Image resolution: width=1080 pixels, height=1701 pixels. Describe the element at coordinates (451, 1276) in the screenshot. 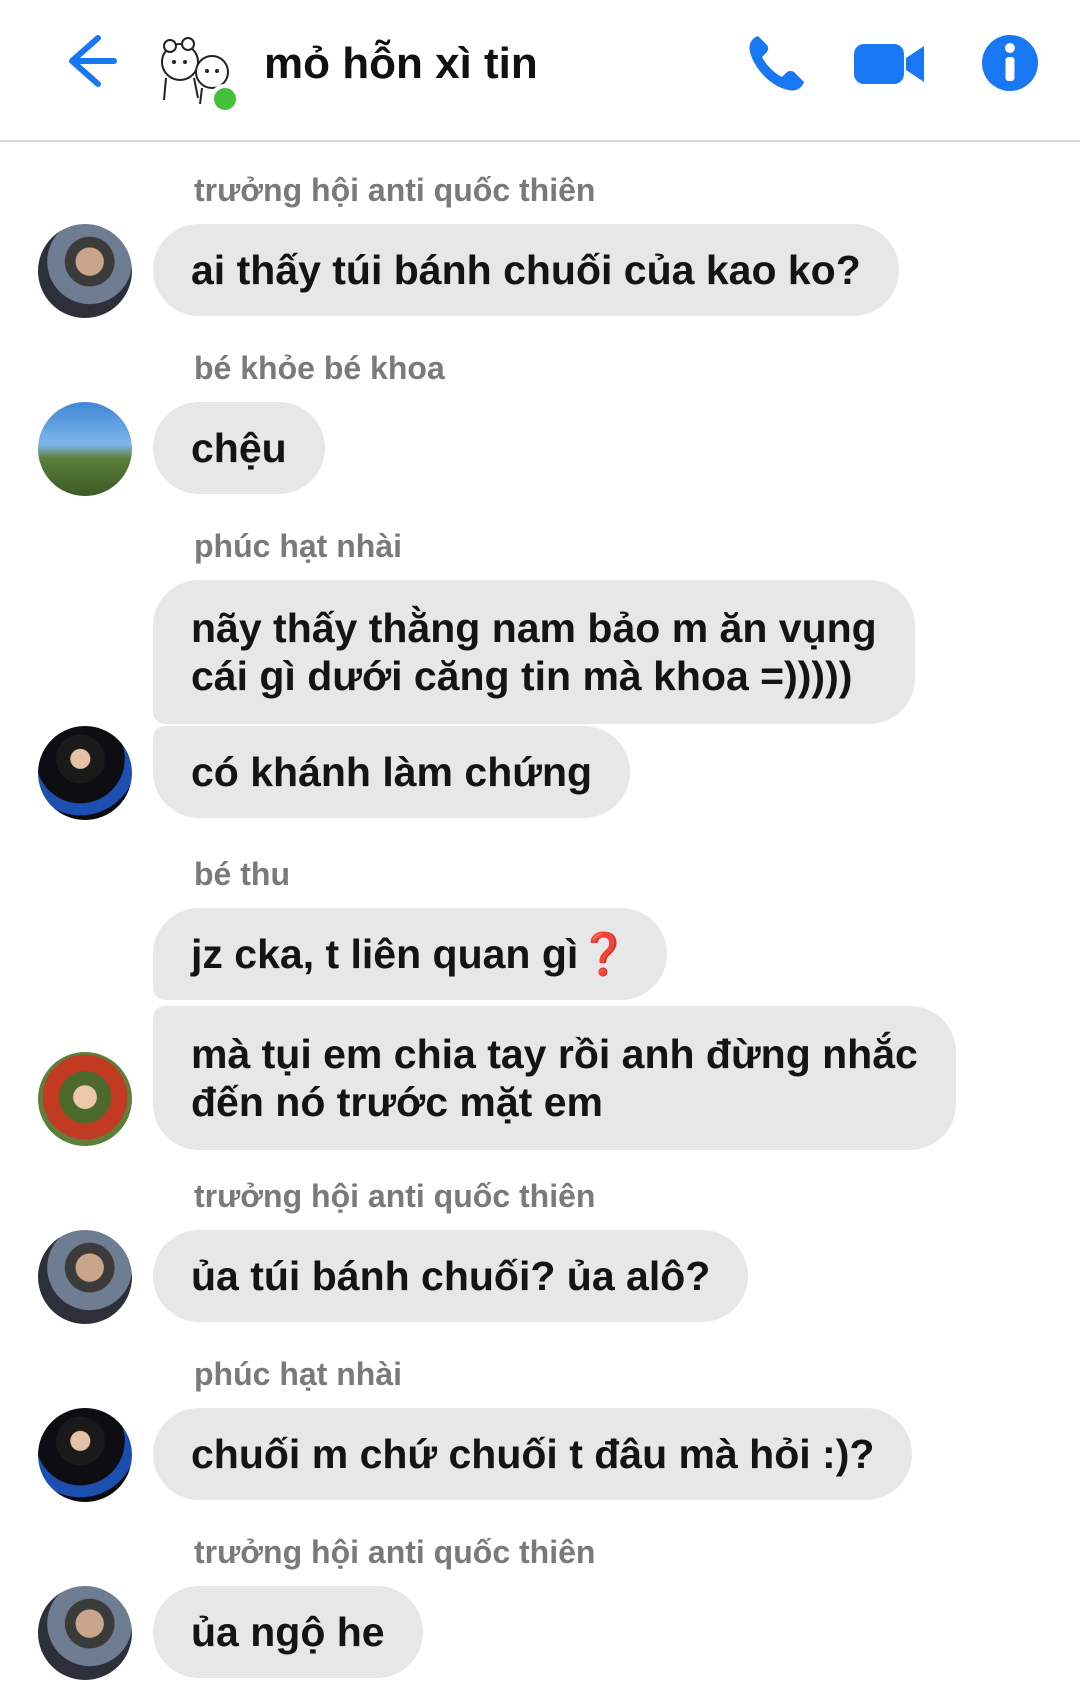

I see `message-bubble: ủa túi bánh chuối? ủa alô?` at that location.